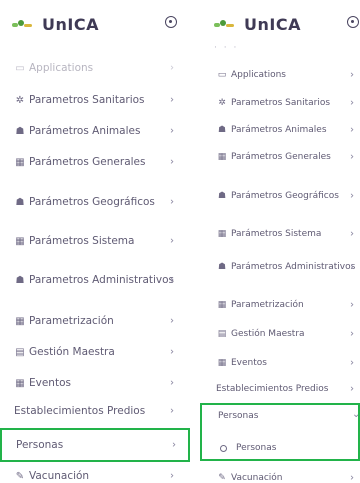  Describe the element at coordinates (95, 445) in the screenshot. I see `sidebar-item-personas: Personas ›` at that location.